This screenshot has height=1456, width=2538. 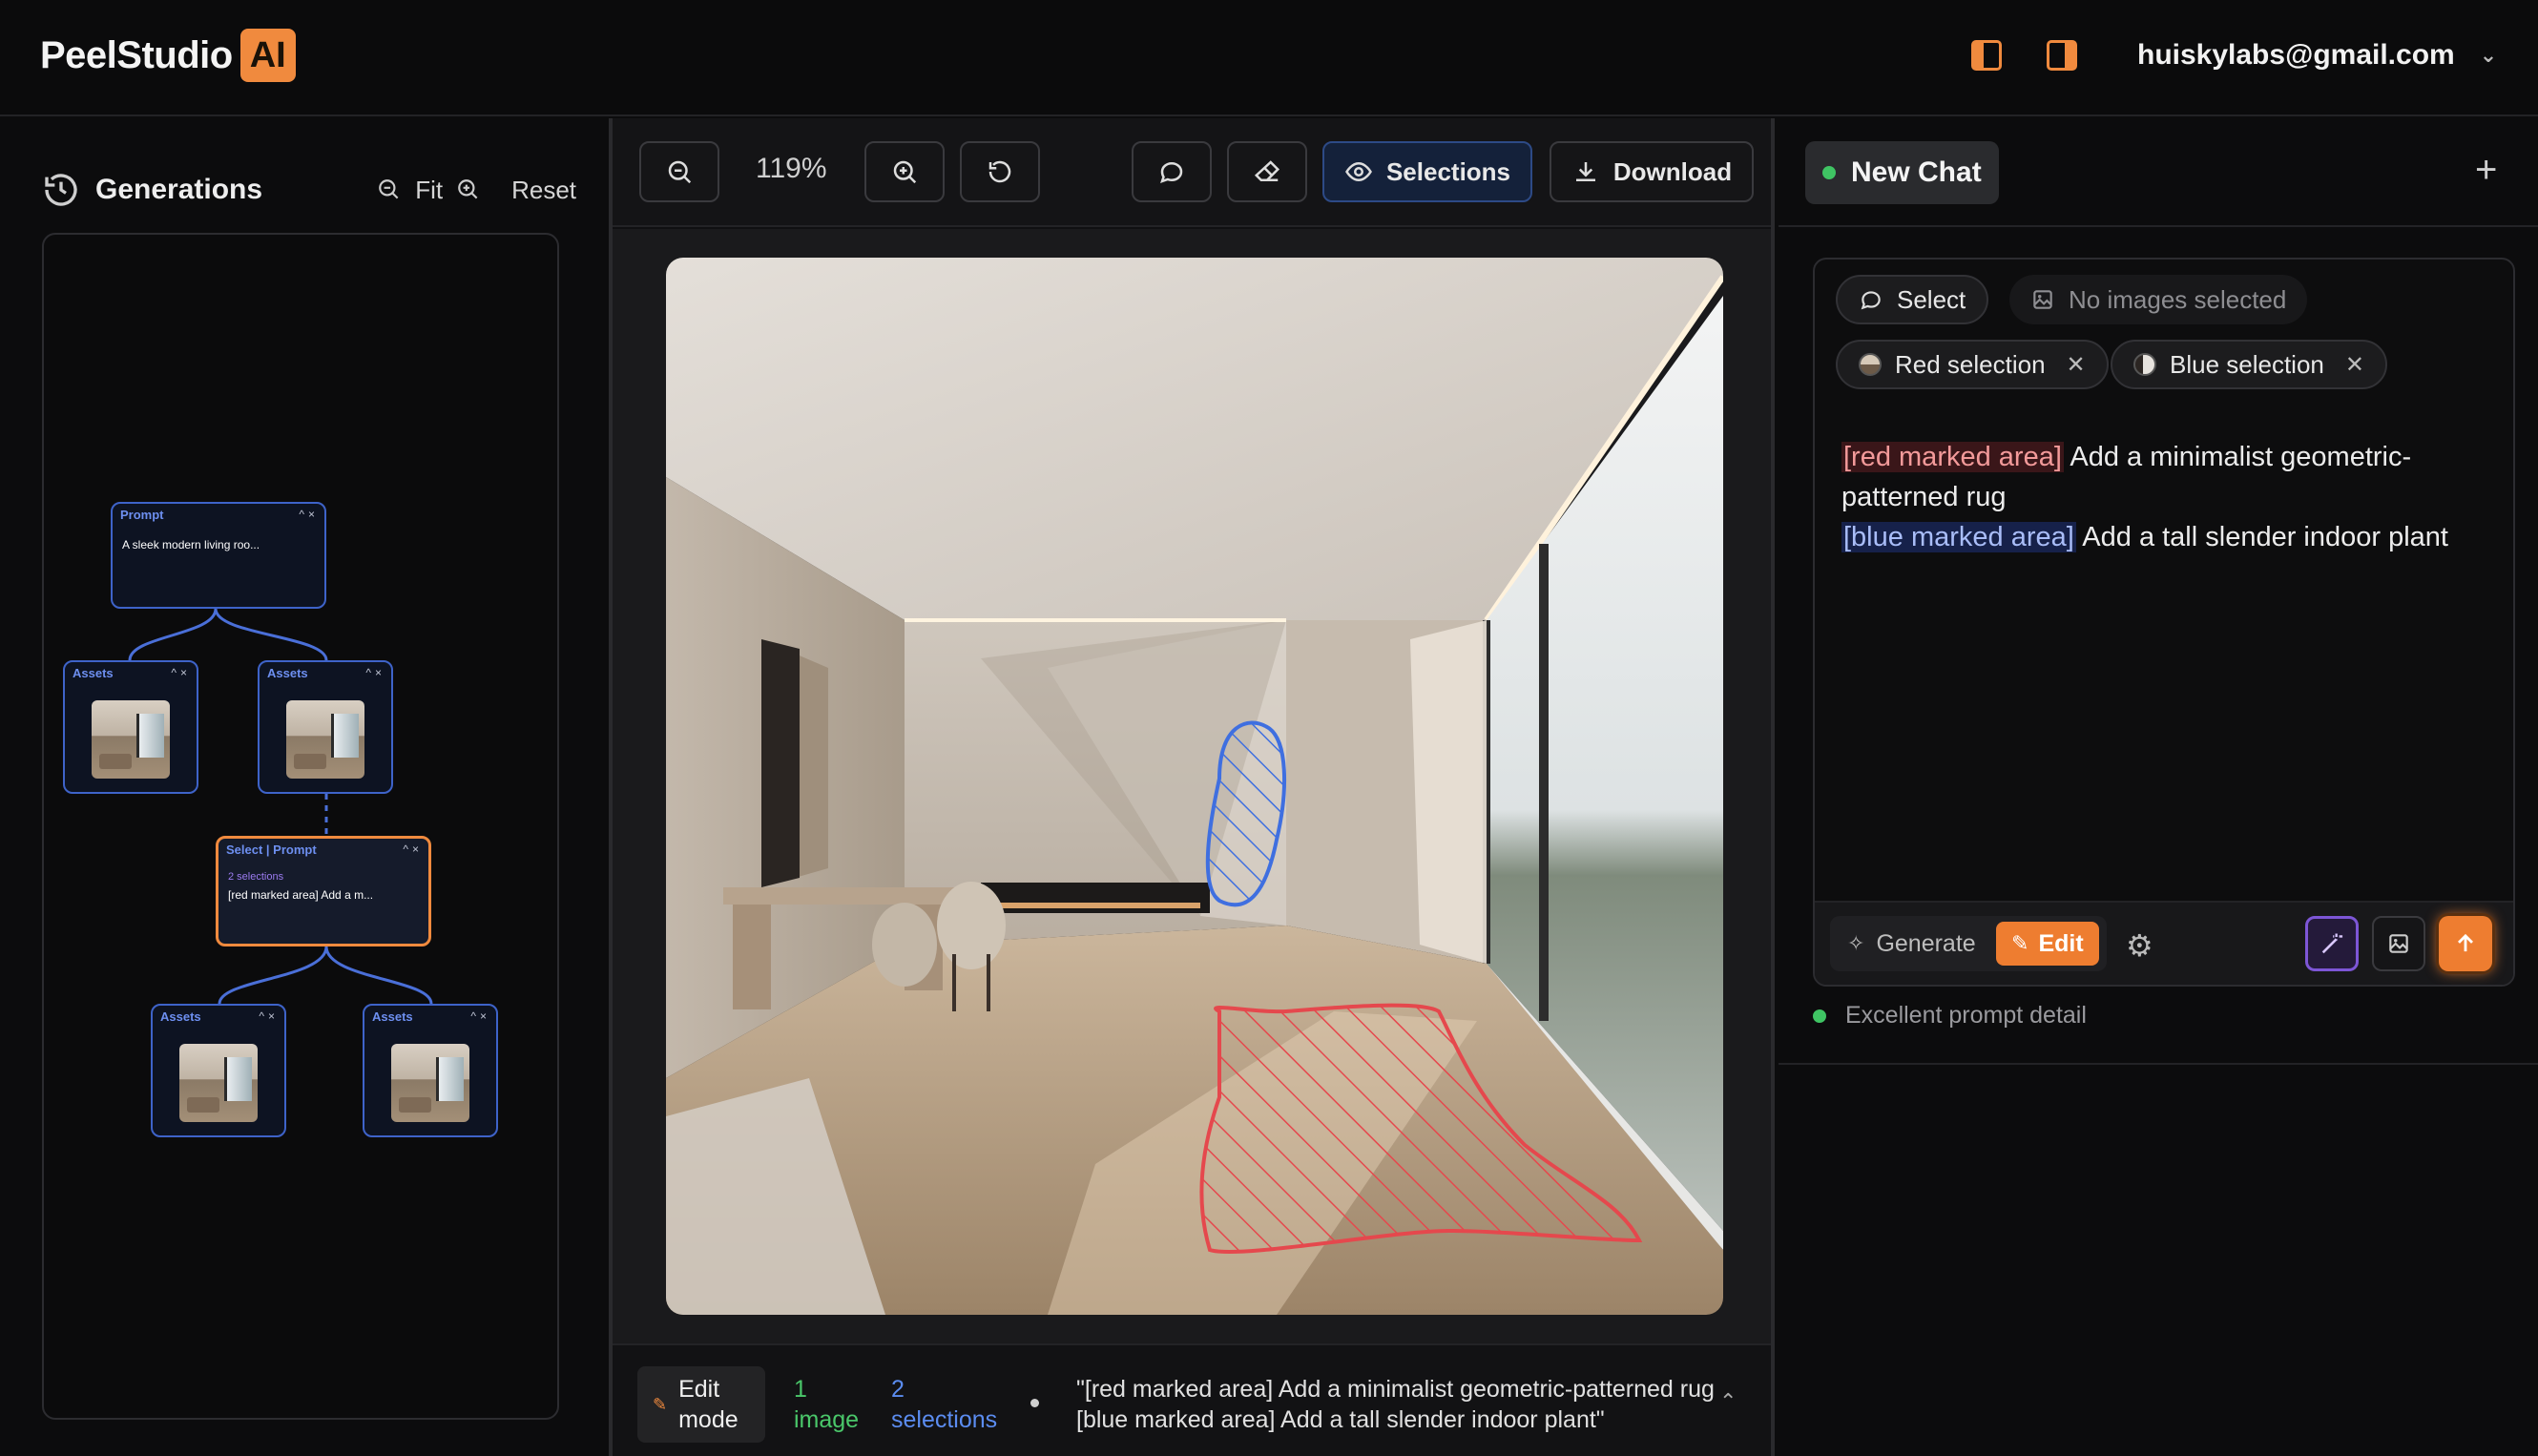 What do you see at coordinates (179, 190) in the screenshot?
I see `generations-title: Generations` at bounding box center [179, 190].